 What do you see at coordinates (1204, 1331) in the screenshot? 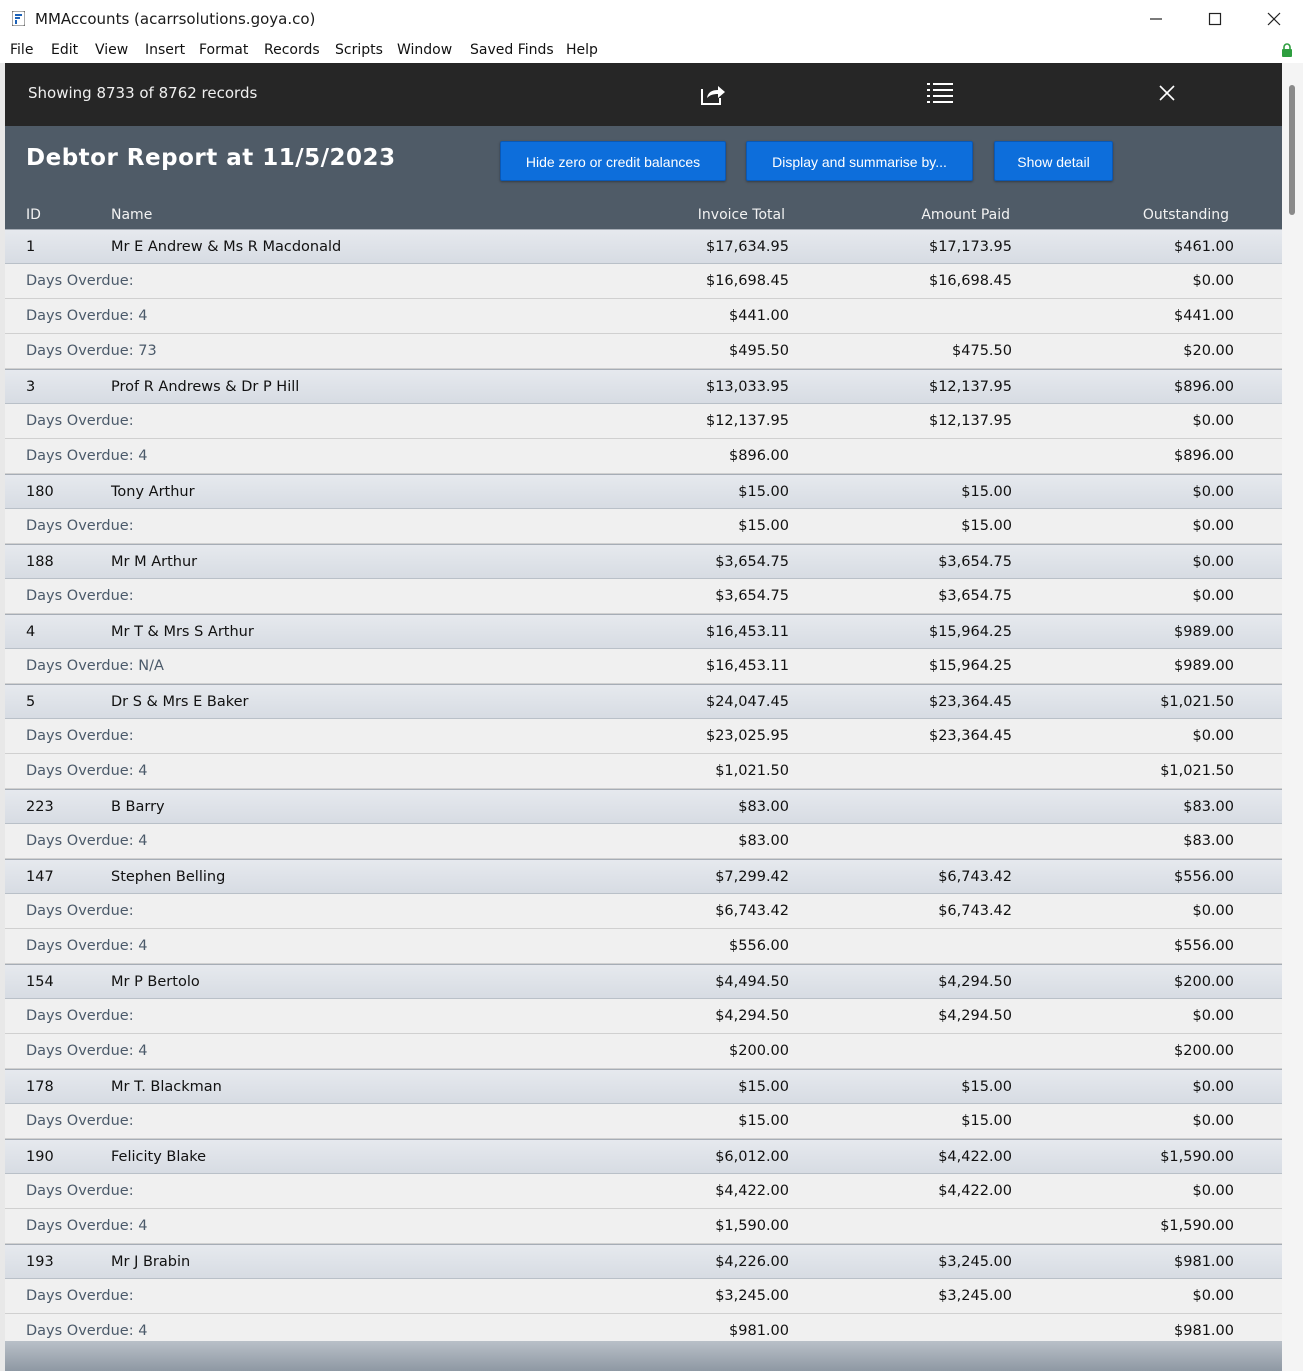
I see `outstanding-value: $981.00` at bounding box center [1204, 1331].